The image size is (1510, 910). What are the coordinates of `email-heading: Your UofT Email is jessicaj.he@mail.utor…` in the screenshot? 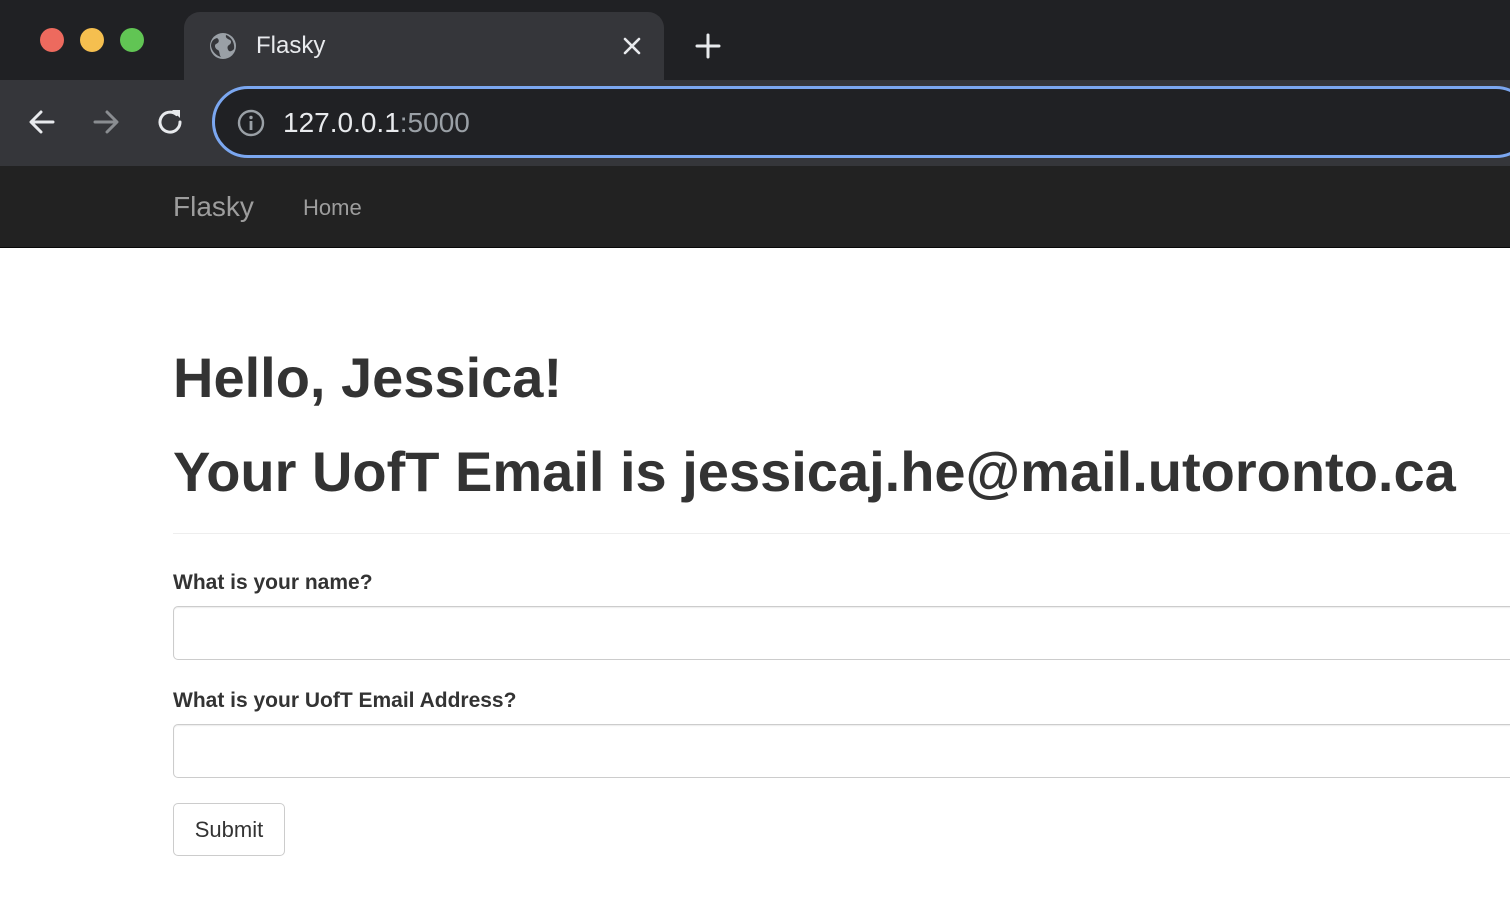 It's located at (814, 471).